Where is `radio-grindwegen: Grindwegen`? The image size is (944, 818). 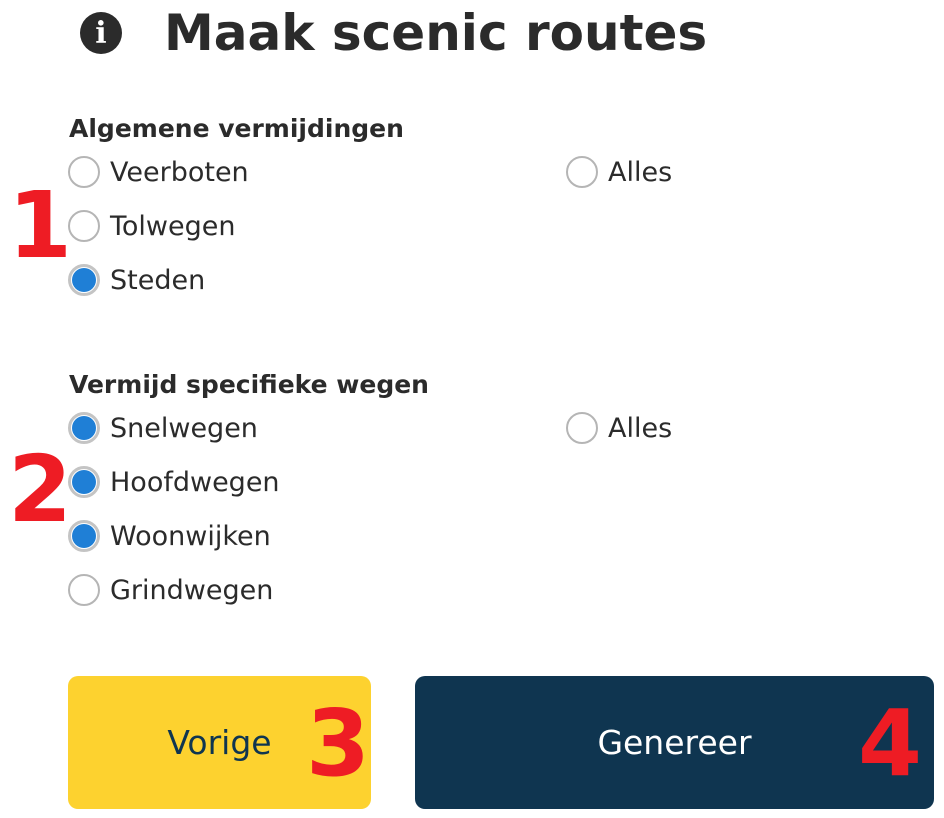
radio-grindwegen: Grindwegen is located at coordinates (170, 590).